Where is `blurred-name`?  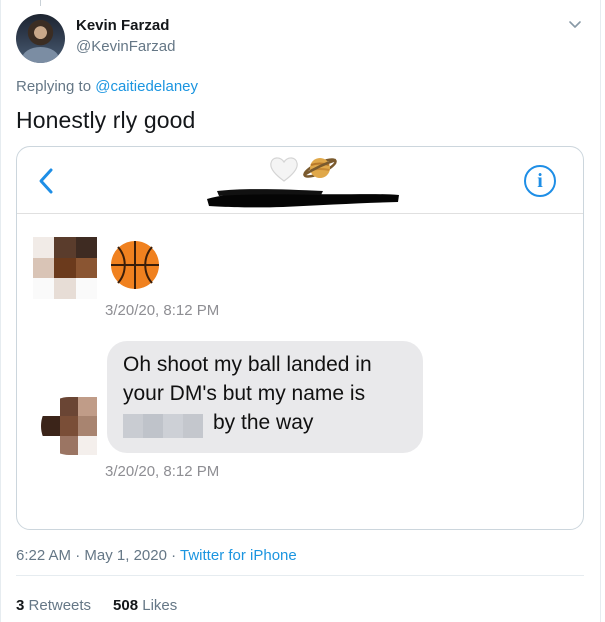 blurred-name is located at coordinates (163, 426).